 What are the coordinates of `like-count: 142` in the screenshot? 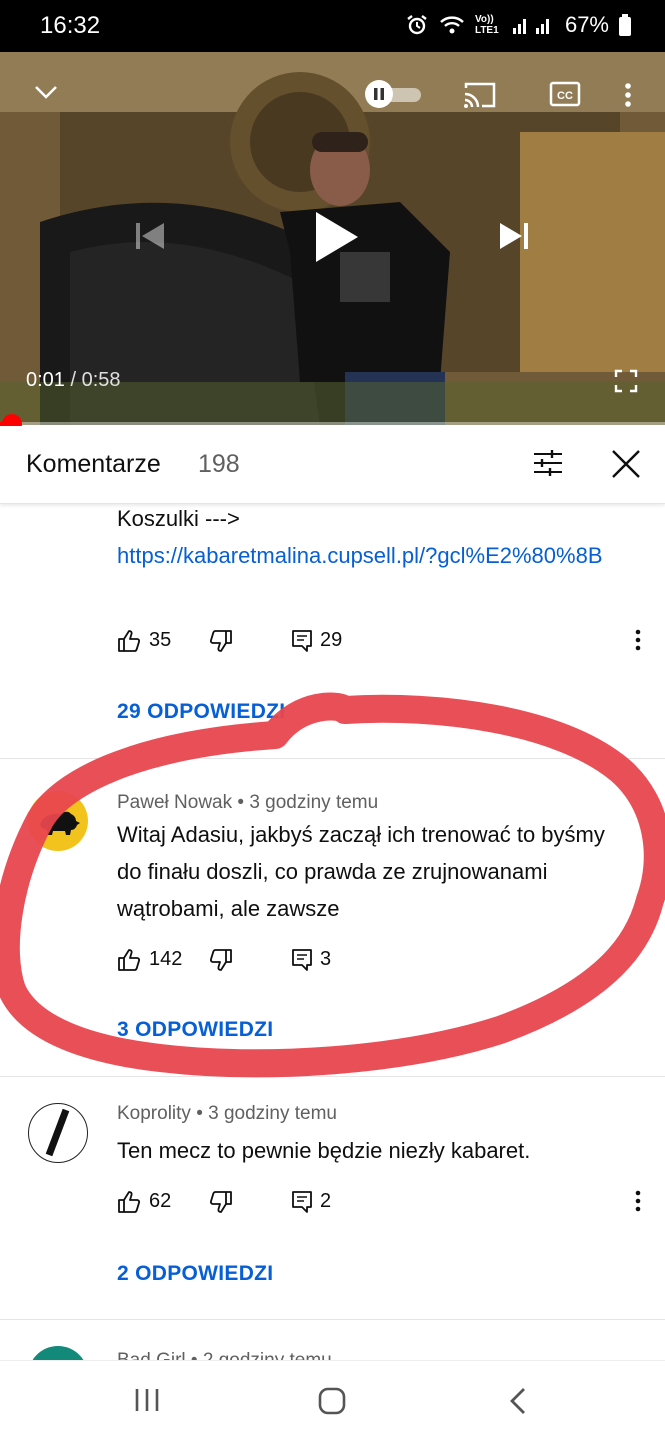 It's located at (166, 959).